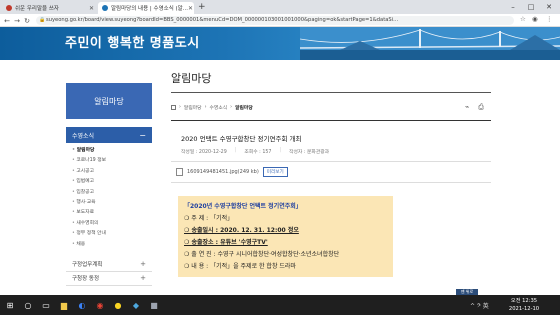  What do you see at coordinates (64, 305) in the screenshot?
I see `file-explorer-icon: ▆` at bounding box center [64, 305].